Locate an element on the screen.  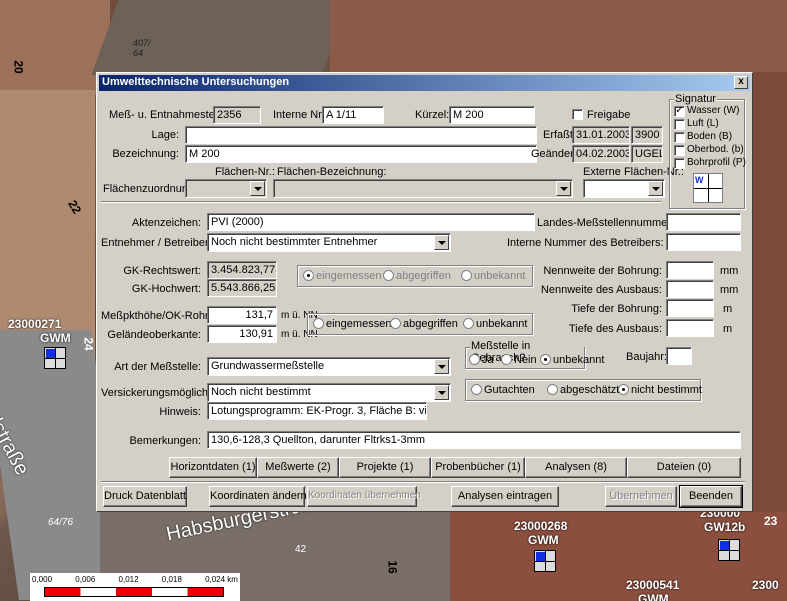
koordinaten-uebernehmen-button: Koordinaten übernehmen is located at coordinates (364, 496).